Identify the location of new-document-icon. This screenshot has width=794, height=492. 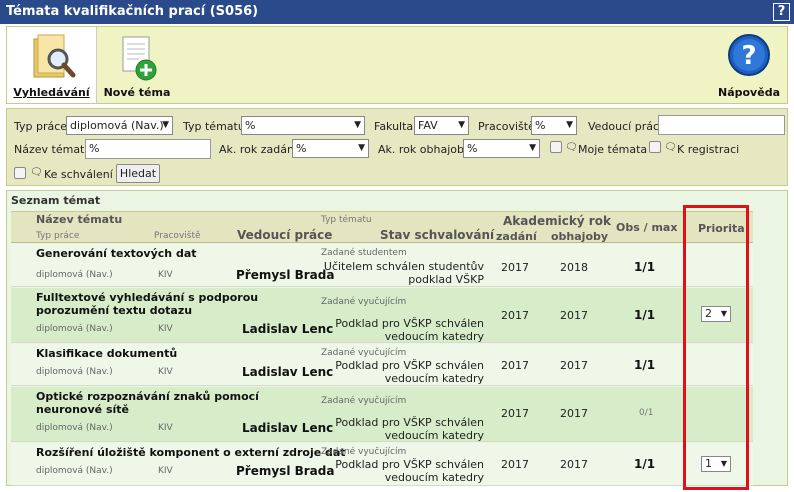
(139, 58).